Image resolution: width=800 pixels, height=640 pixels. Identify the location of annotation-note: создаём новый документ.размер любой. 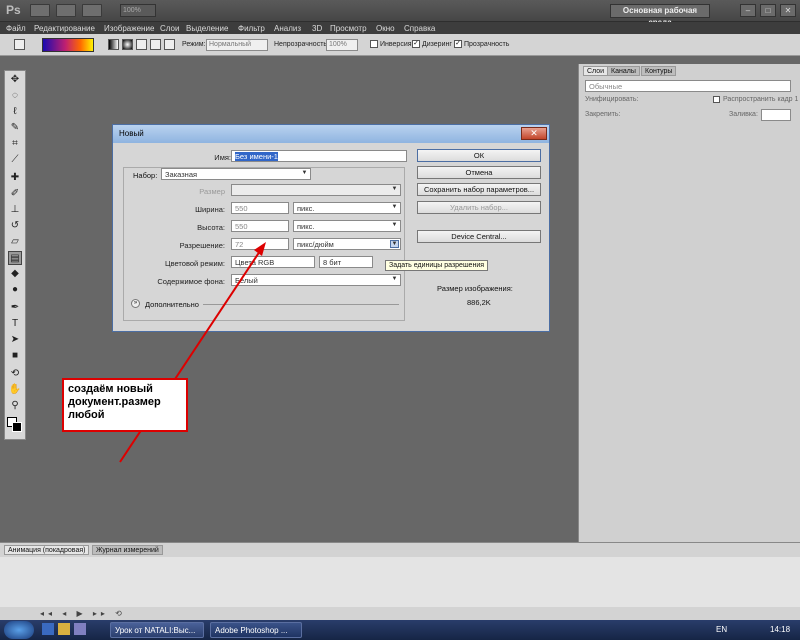
(125, 405).